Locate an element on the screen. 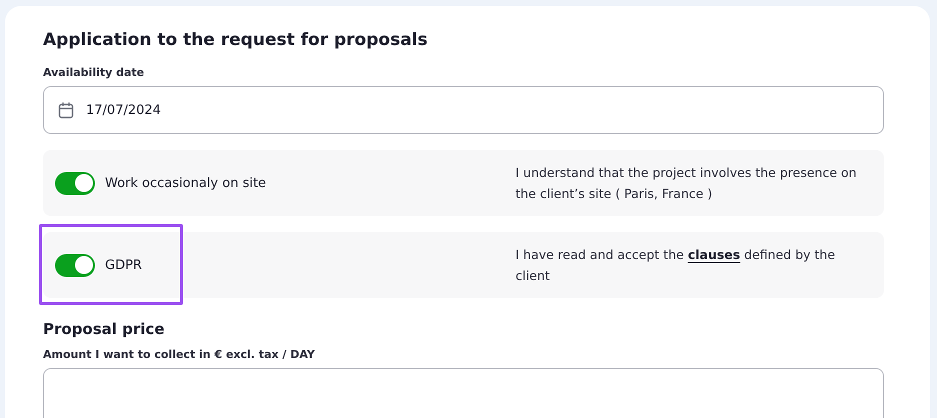  field-label: Availability date is located at coordinates (94, 72).